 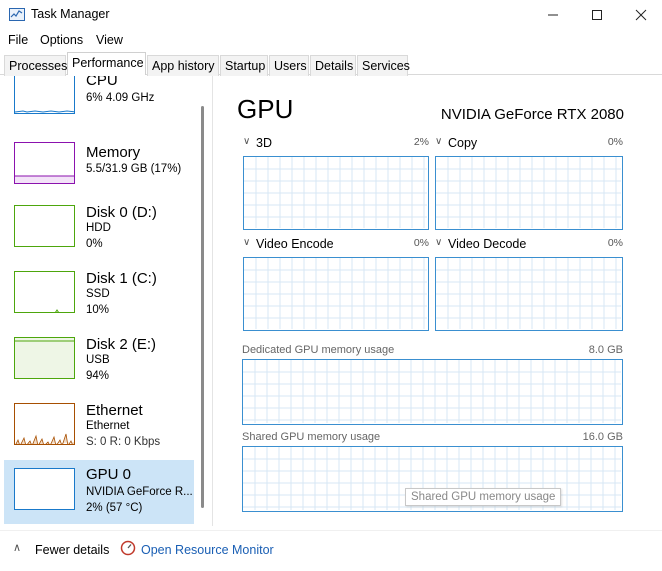 What do you see at coordinates (109, 40) in the screenshot?
I see `menu-view: View` at bounding box center [109, 40].